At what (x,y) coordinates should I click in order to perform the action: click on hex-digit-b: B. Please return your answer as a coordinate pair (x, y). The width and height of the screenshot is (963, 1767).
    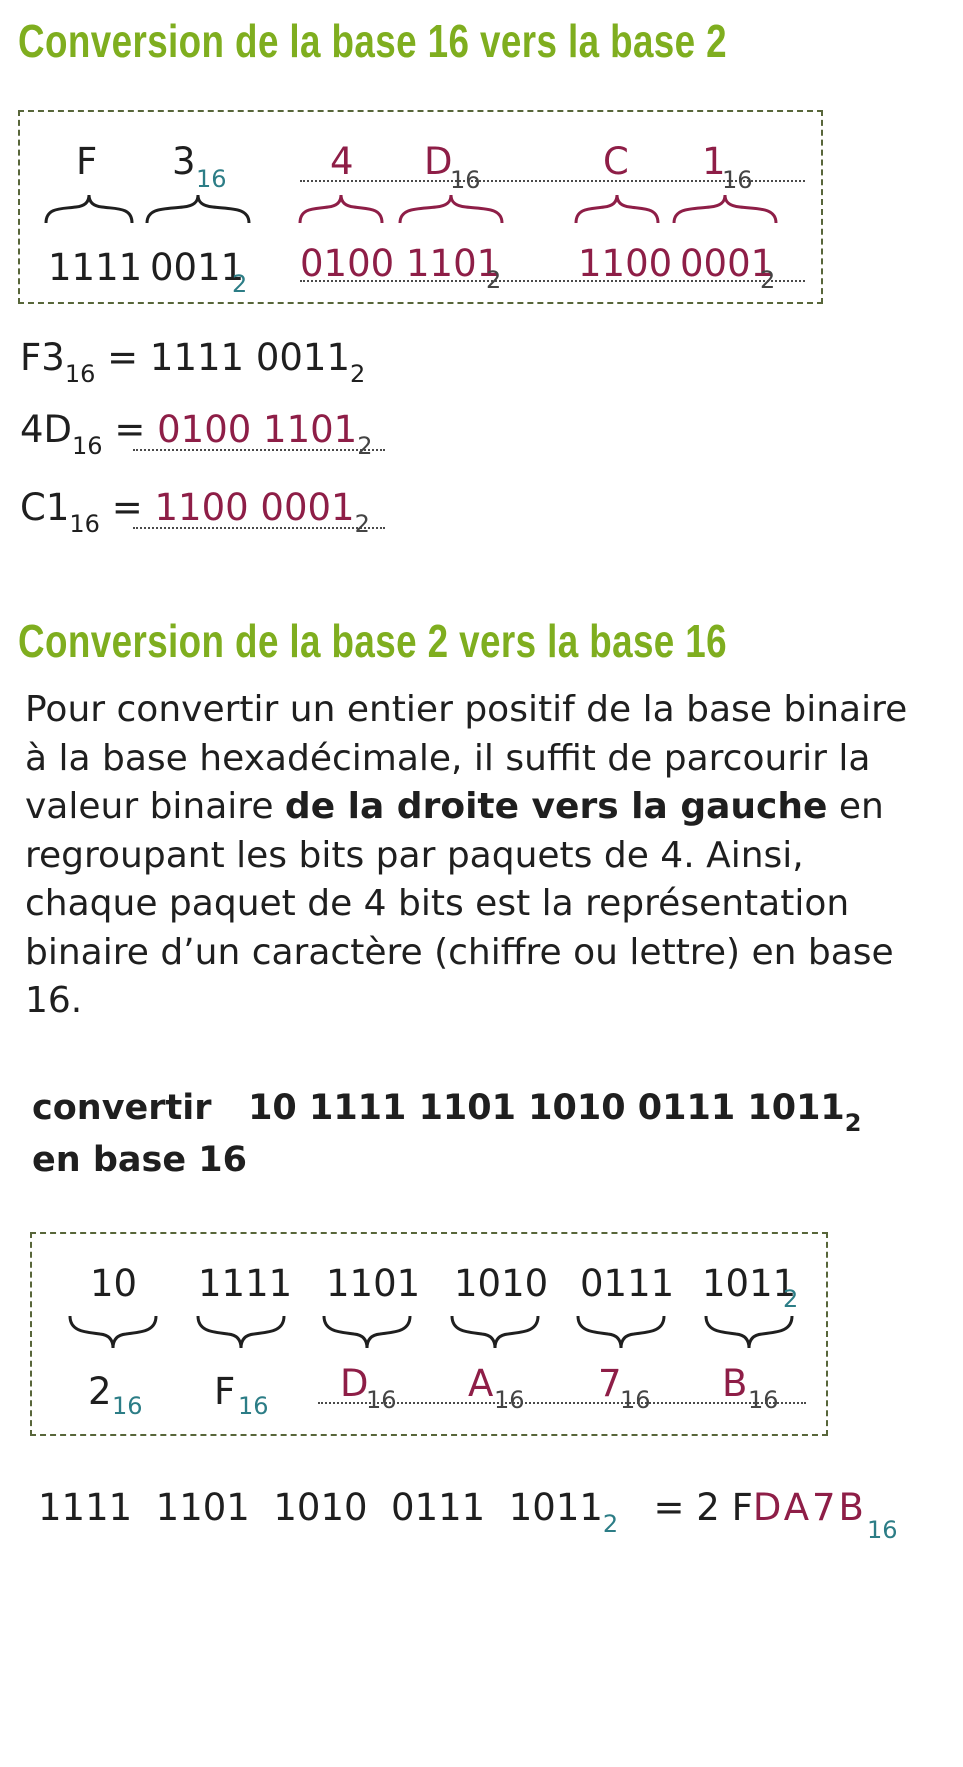
    Looking at the image, I should click on (735, 1383).